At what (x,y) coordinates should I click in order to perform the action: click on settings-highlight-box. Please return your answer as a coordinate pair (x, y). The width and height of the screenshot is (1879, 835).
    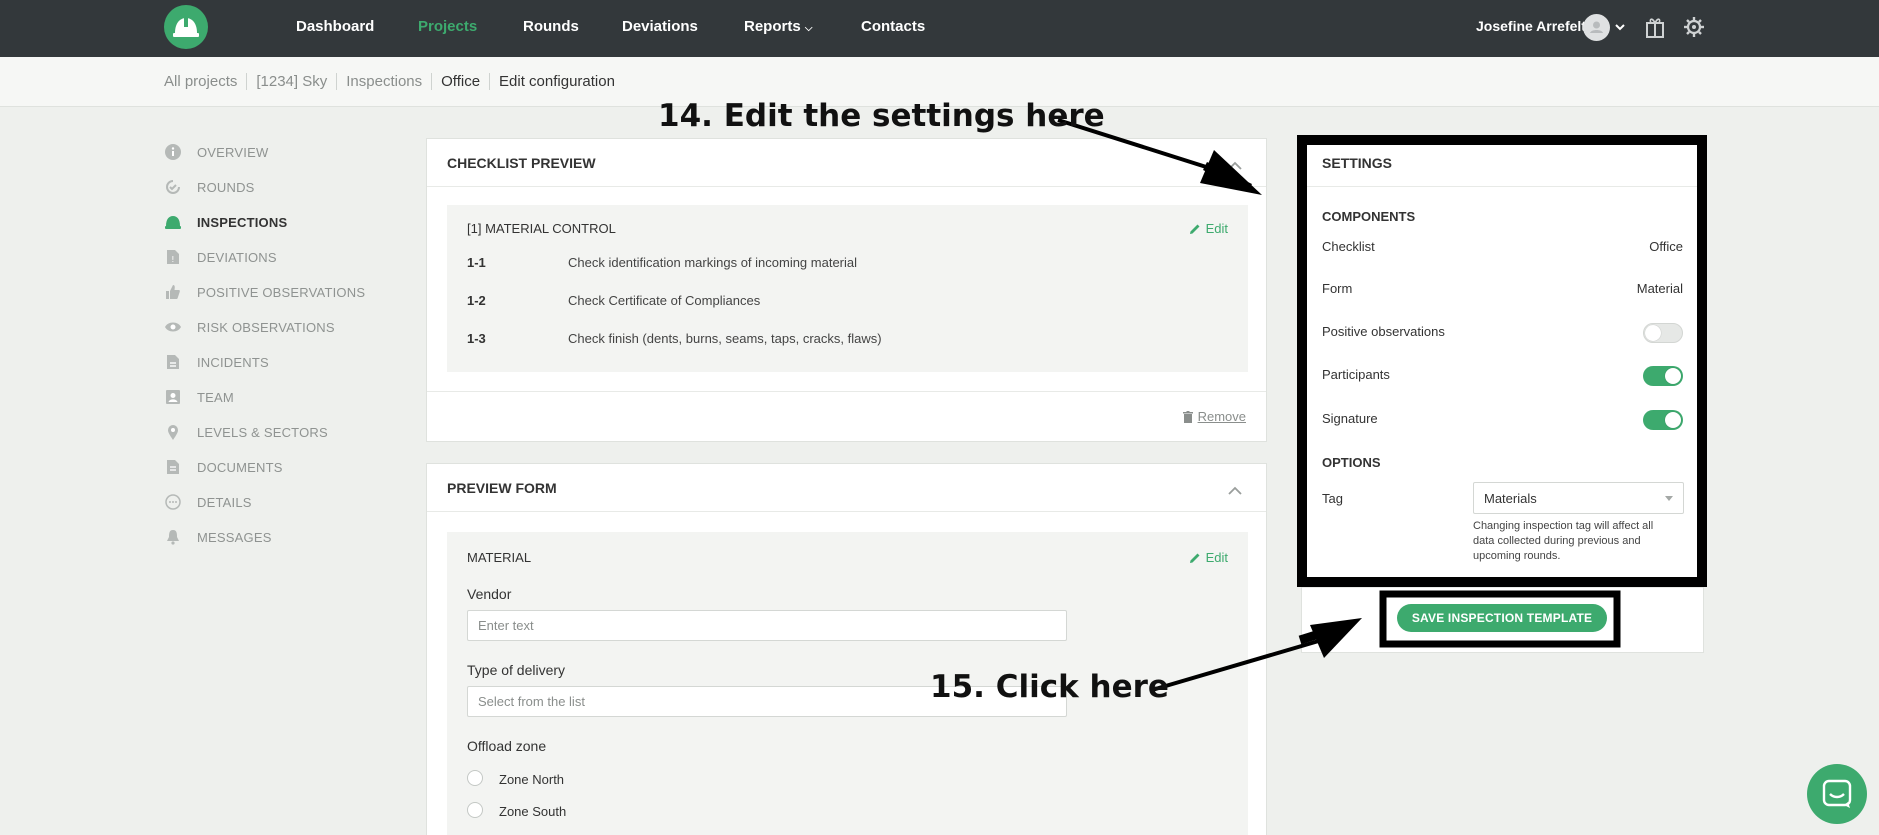
    Looking at the image, I should click on (1502, 361).